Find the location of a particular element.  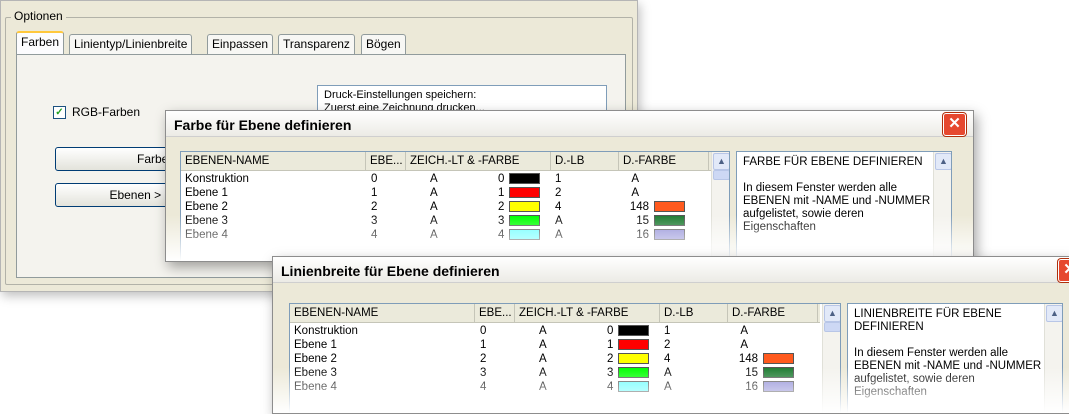

checkmark-icon: ✓ is located at coordinates (59, 112).